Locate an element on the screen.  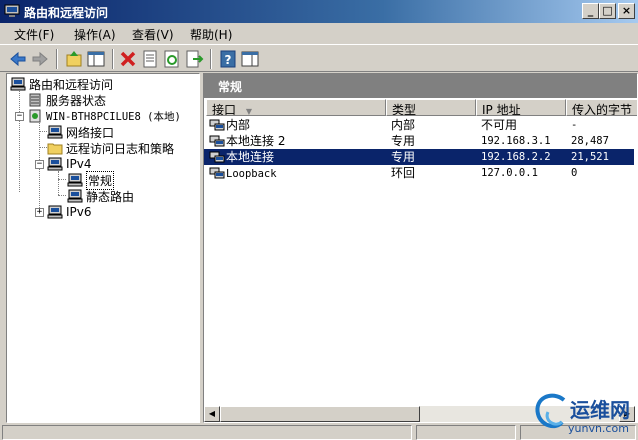
tree-label-ipv4: IPv4 is located at coordinates (79, 164).